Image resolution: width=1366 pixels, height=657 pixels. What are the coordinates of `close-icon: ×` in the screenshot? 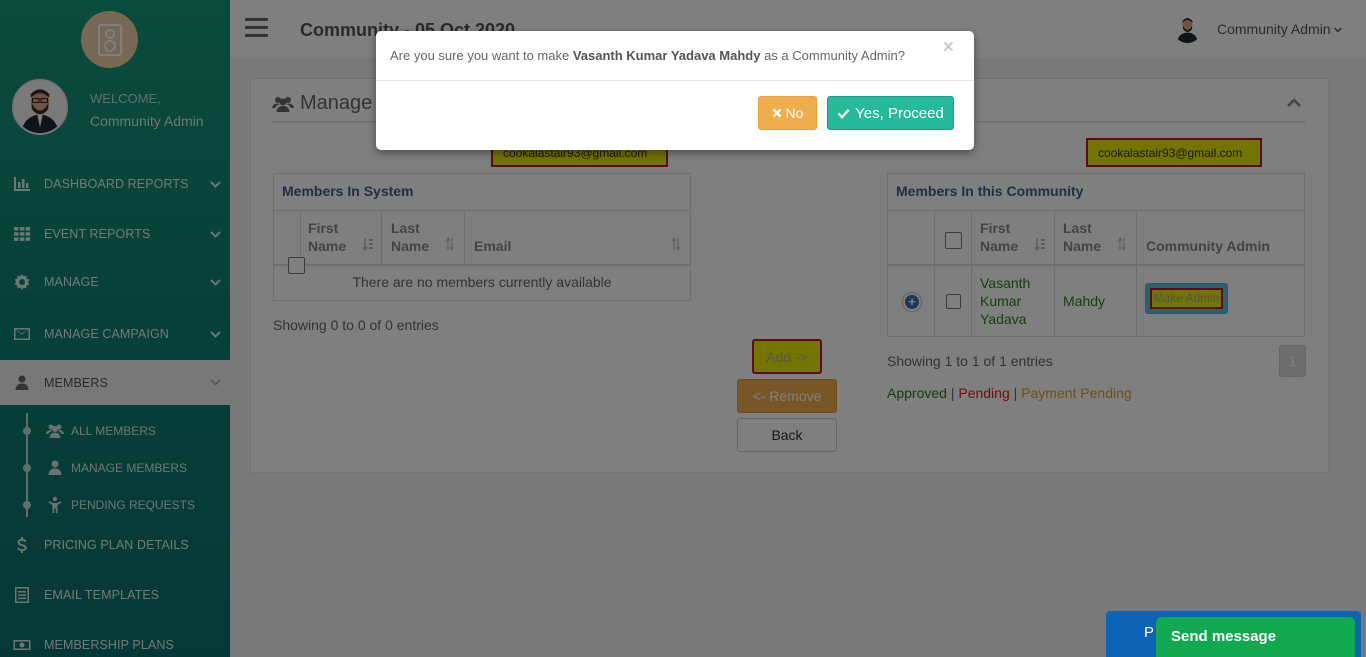 It's located at (948, 48).